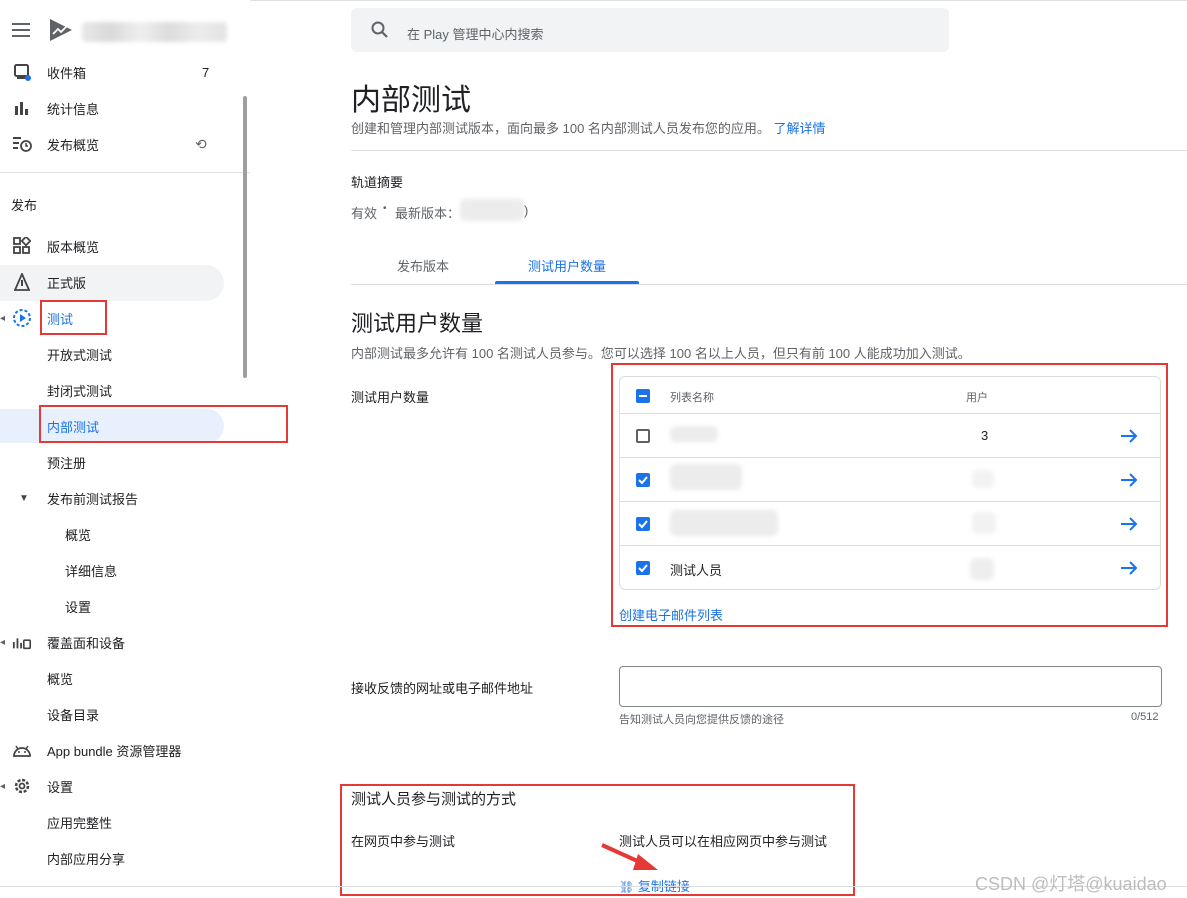  What do you see at coordinates (379, 29) in the screenshot?
I see `search-icon` at bounding box center [379, 29].